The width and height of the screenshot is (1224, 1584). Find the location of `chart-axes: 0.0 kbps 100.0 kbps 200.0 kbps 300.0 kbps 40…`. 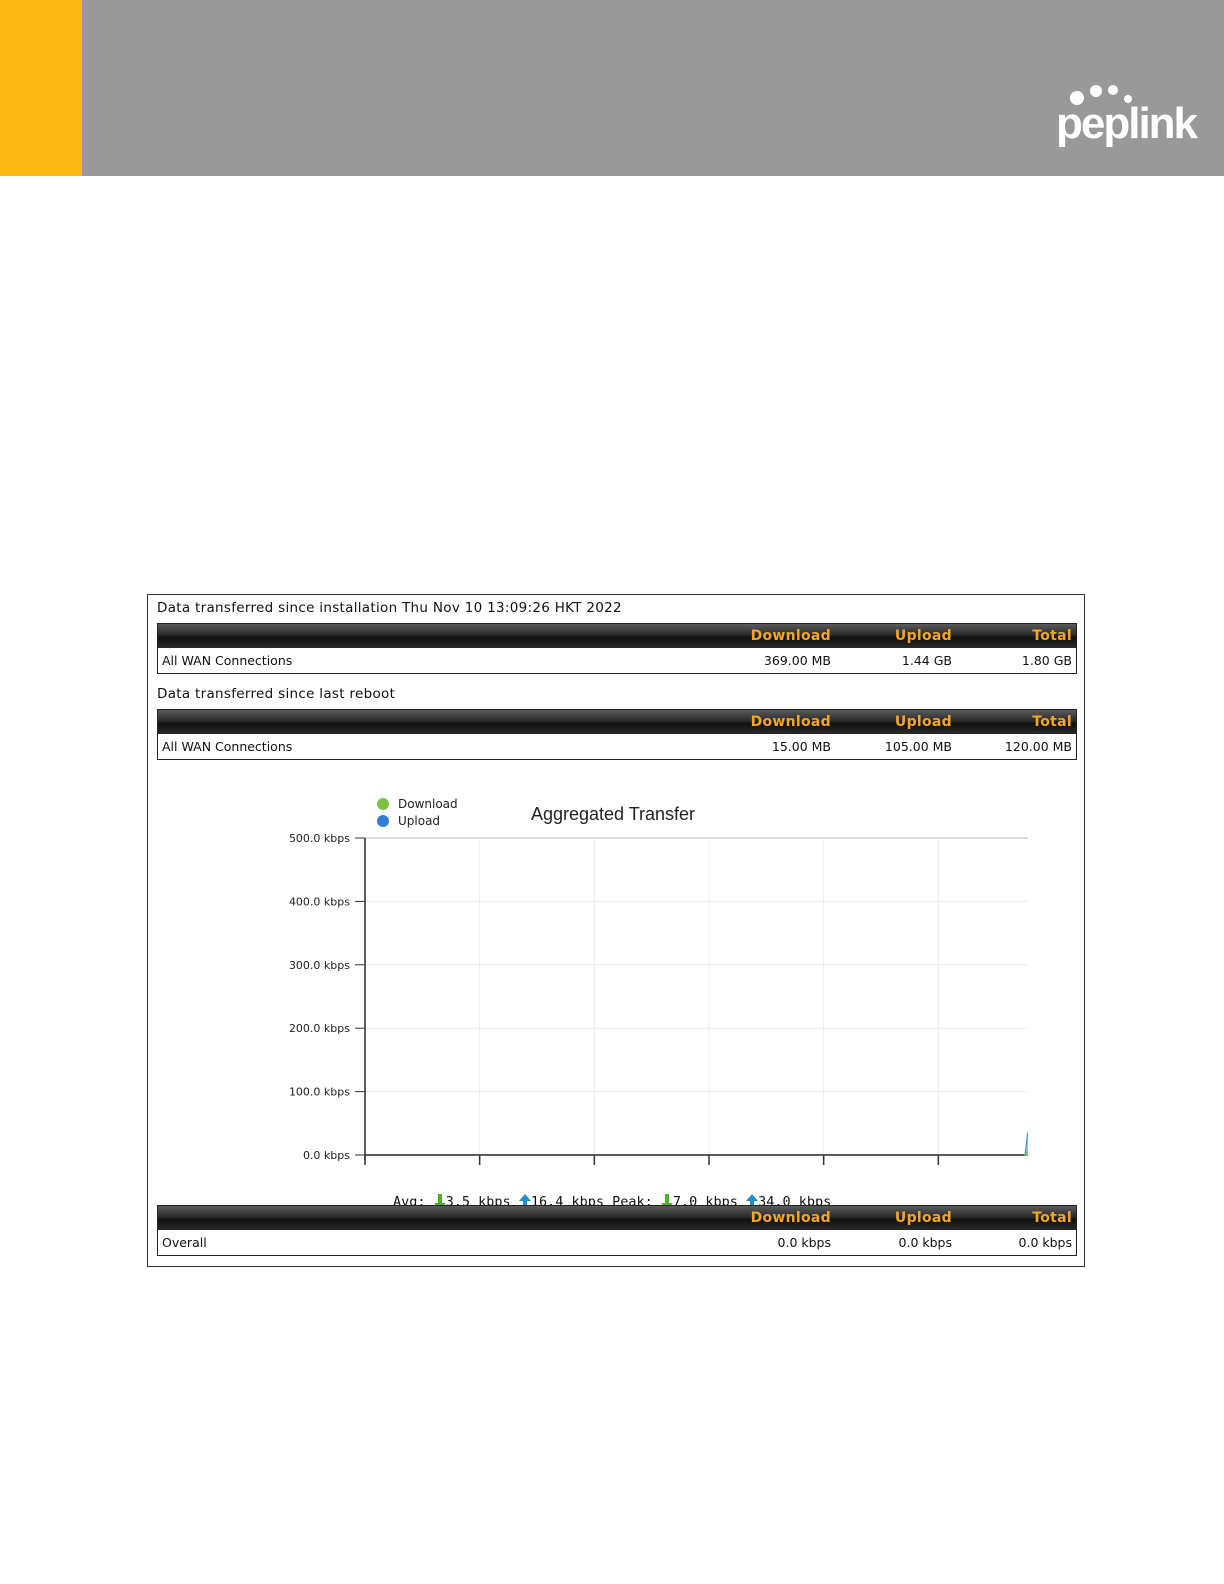

chart-axes: 0.0 kbps 100.0 kbps 200.0 kbps 300.0 kbps 40… is located at coordinates (658, 998).